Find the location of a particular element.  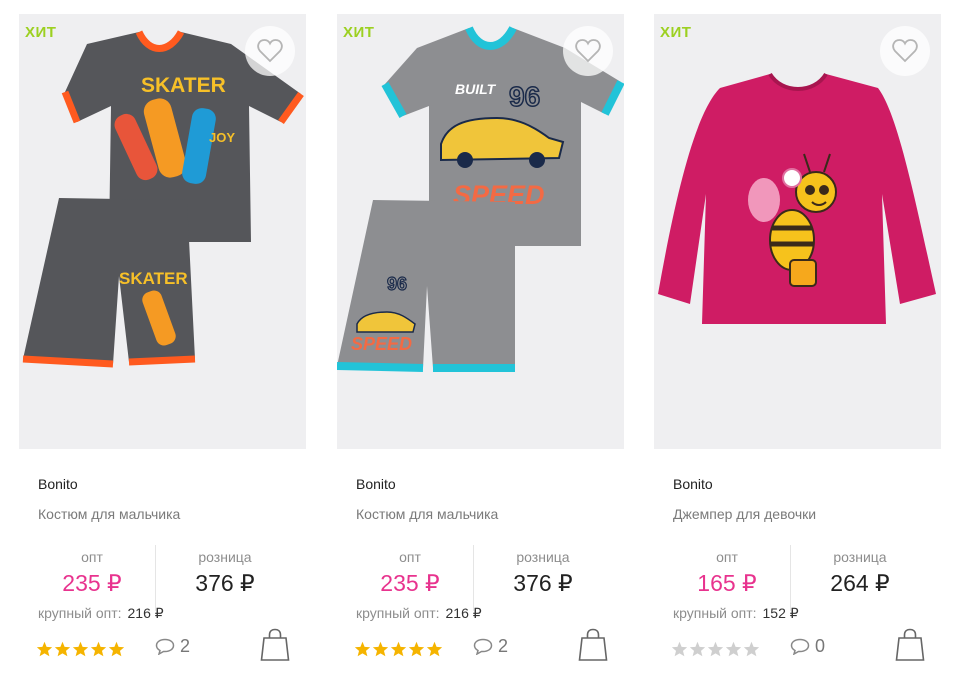

comments-count: 0 is located at coordinates (820, 646).